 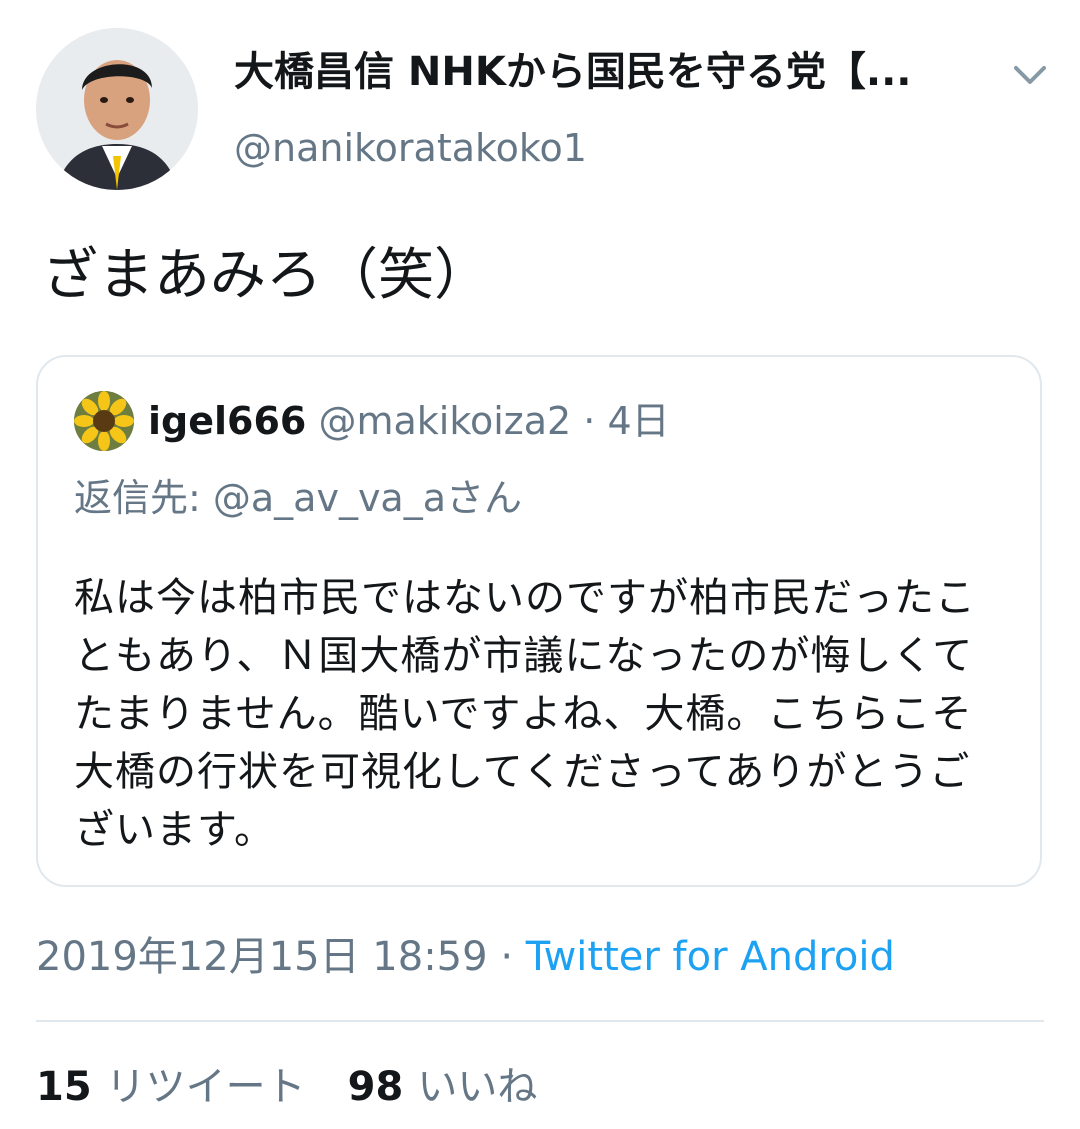 I want to click on author-avatar, so click(x=117, y=109).